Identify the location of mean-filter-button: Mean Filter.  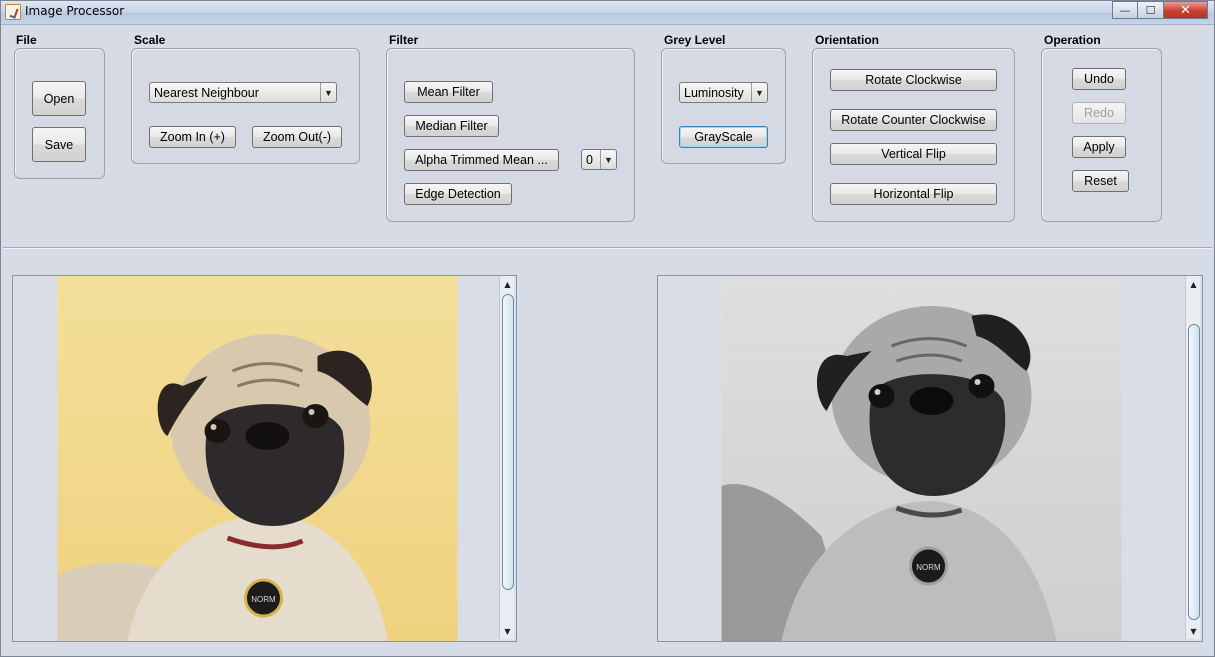
(448, 92).